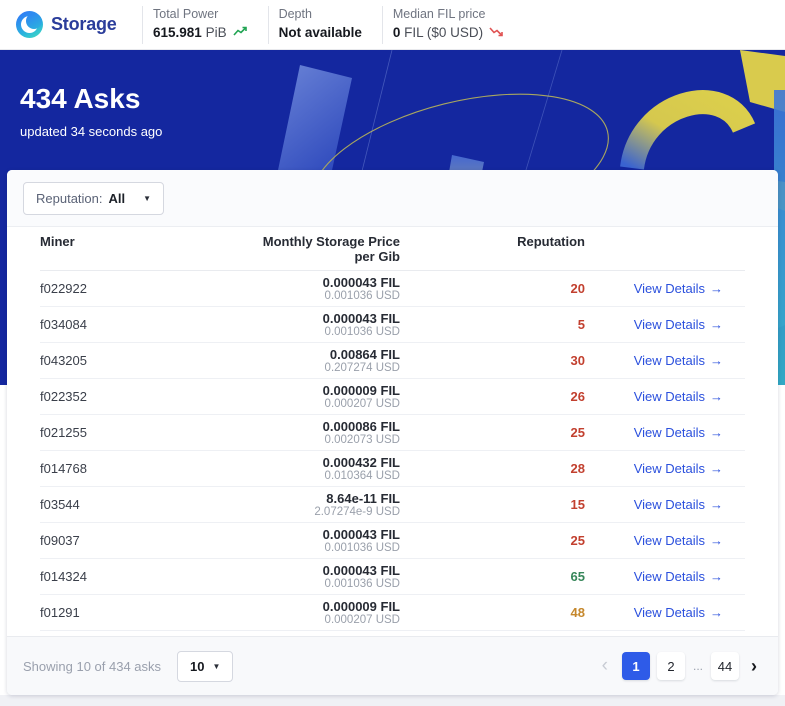 The width and height of the screenshot is (785, 706). What do you see at coordinates (92, 666) in the screenshot?
I see `results-summary: Showing 10 of 434 asks` at bounding box center [92, 666].